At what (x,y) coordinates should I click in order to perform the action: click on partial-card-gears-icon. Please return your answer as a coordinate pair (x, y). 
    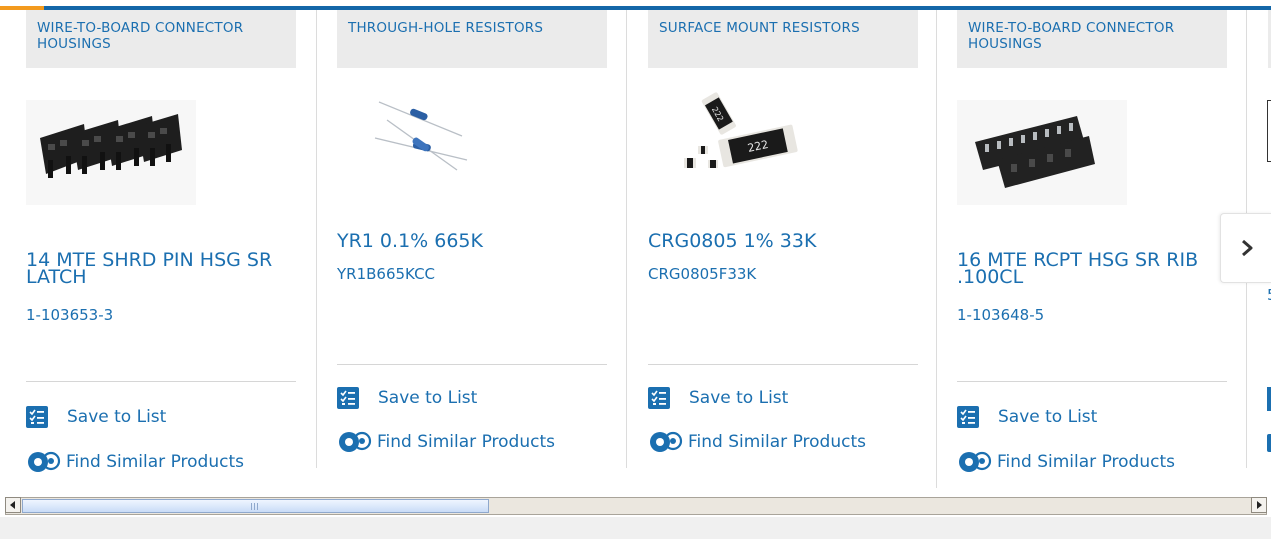
    Looking at the image, I should click on (1269, 443).